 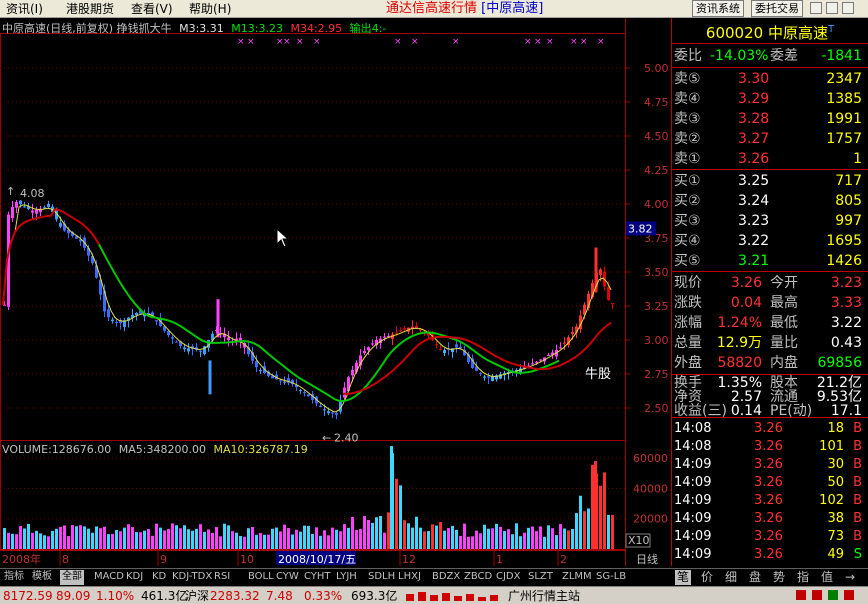 I want to click on tab-lhxj: LHXJ, so click(x=409, y=577).